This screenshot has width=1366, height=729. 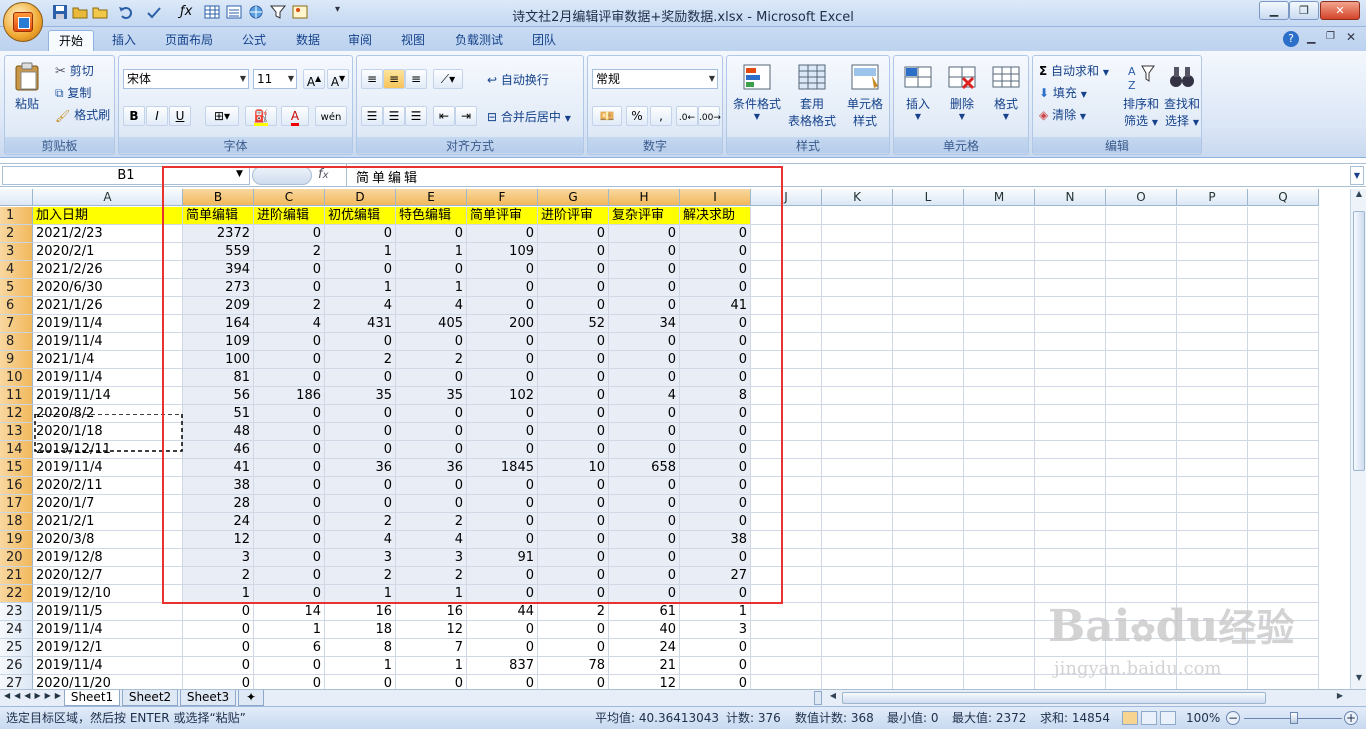 I want to click on table-cell: 34, so click(x=644, y=324).